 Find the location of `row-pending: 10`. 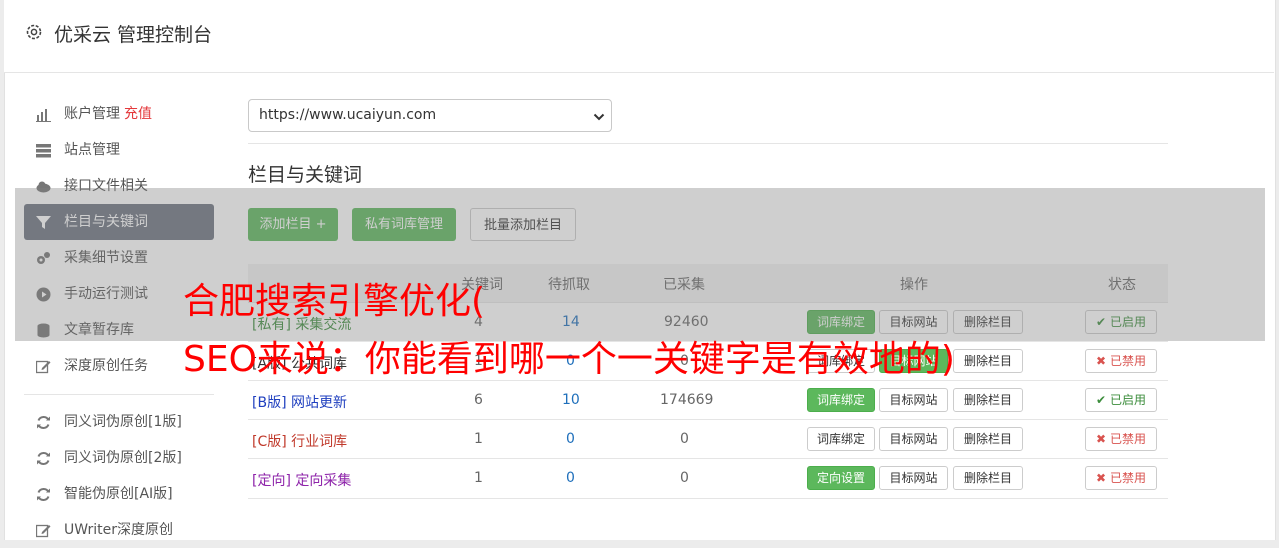

row-pending: 10 is located at coordinates (571, 400).